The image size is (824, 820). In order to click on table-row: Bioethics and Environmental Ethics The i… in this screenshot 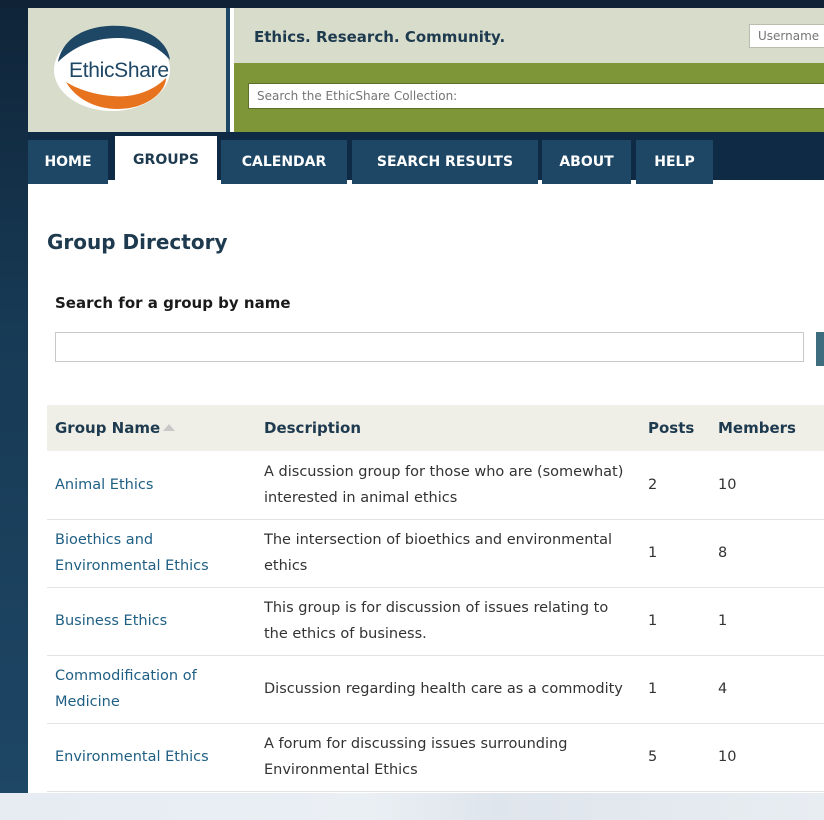, I will do `click(435, 553)`.